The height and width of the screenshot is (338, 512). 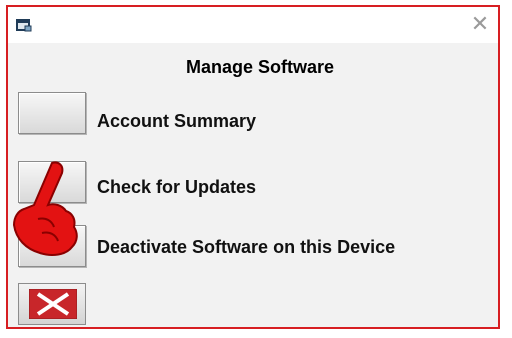 I want to click on pointing-hand-cursor-icon, so click(x=45, y=208).